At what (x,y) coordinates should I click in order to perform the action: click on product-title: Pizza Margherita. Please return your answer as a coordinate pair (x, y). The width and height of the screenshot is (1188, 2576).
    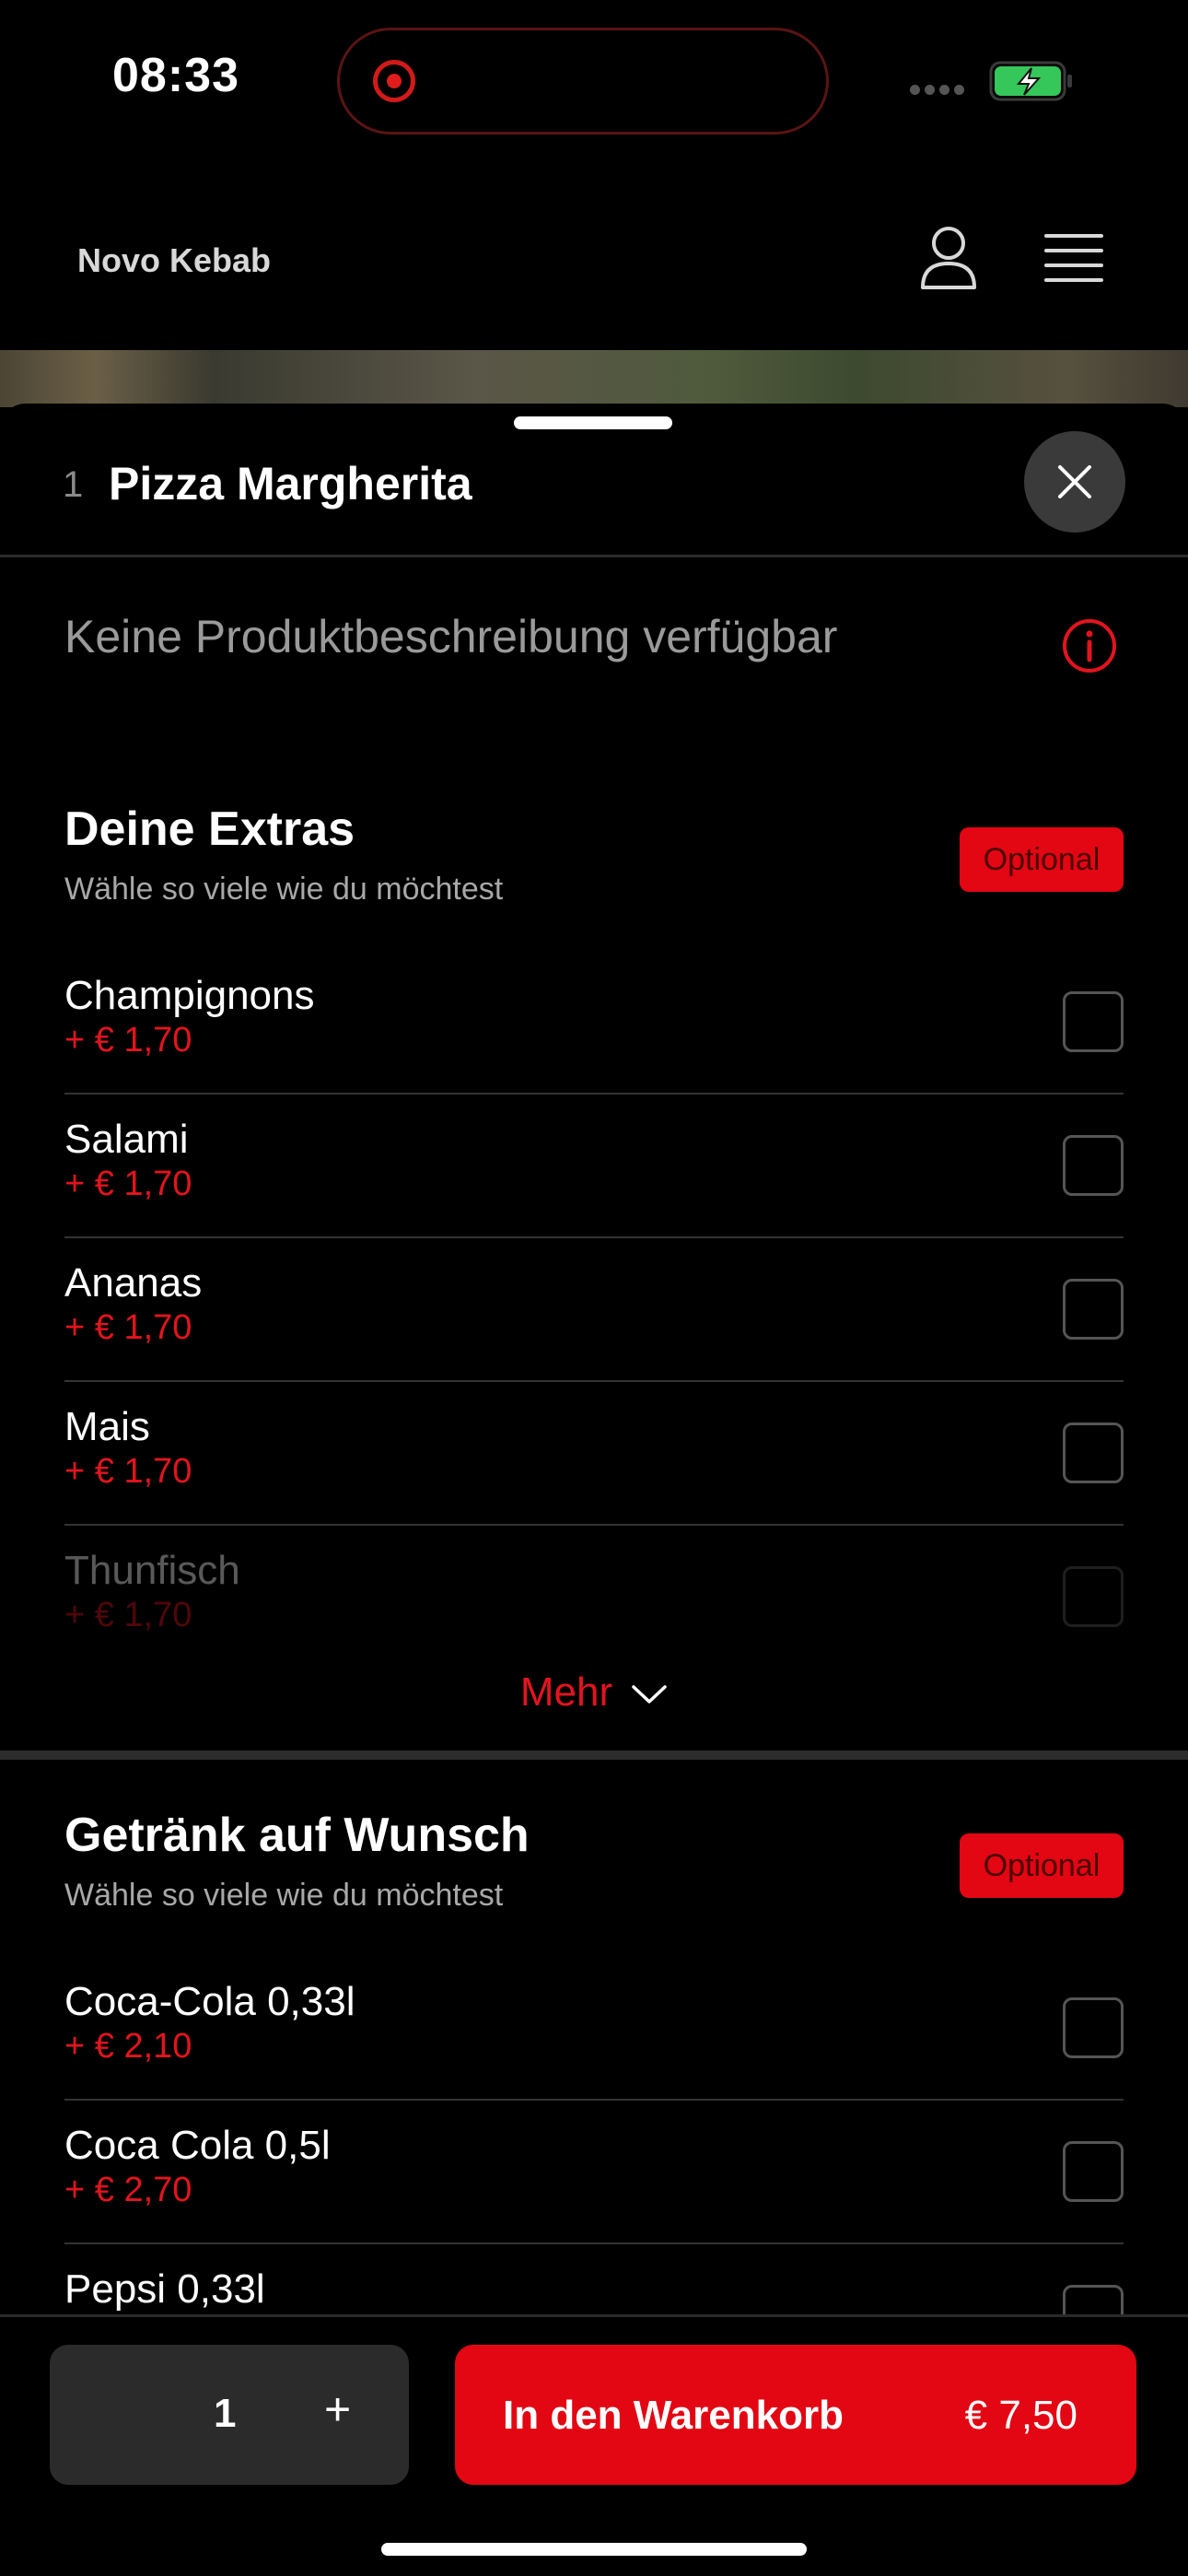
    Looking at the image, I should click on (290, 484).